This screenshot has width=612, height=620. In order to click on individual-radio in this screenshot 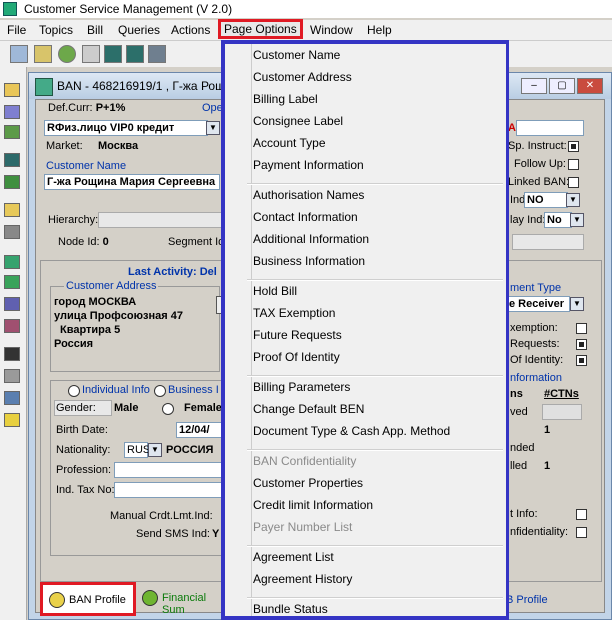, I will do `click(74, 391)`.